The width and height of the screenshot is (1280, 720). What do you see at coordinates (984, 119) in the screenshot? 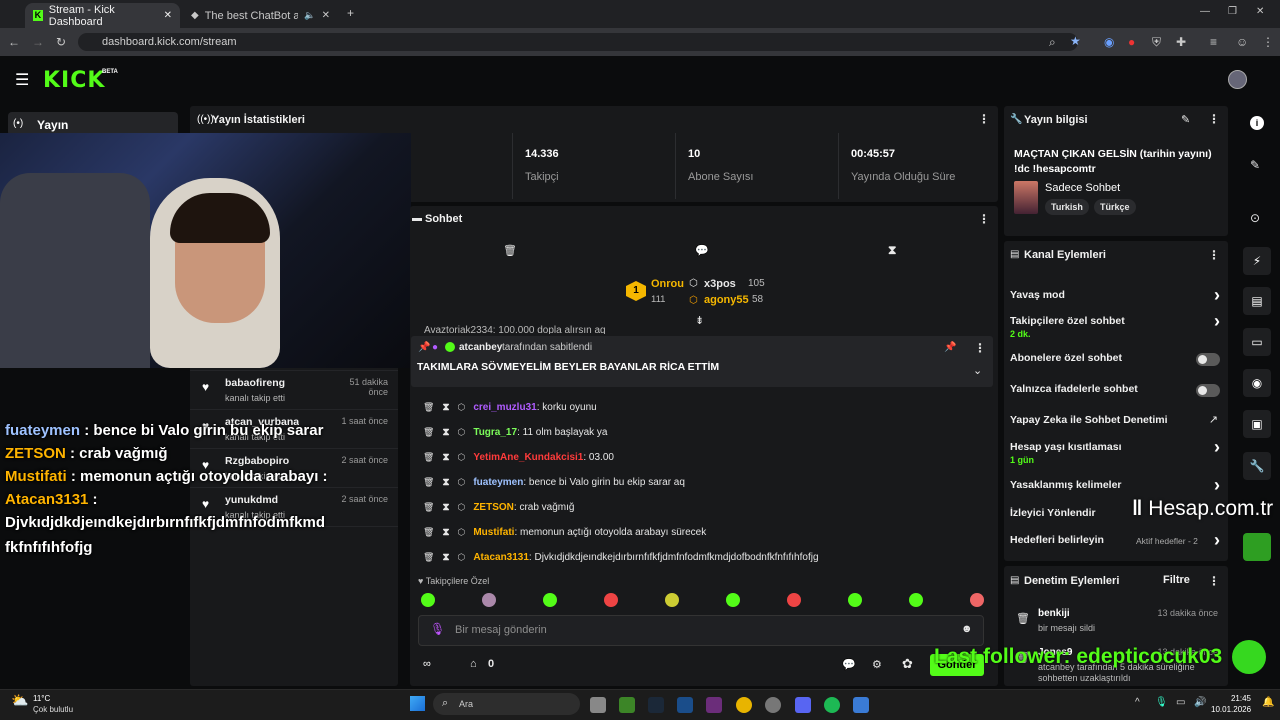
I see `stats-menu-icon: ⋮` at bounding box center [984, 119].